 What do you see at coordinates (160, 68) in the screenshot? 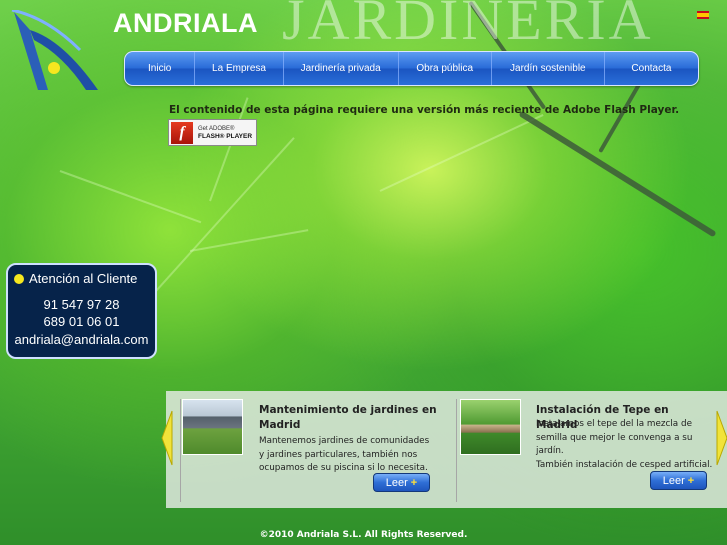
I see `nav-item-inicio: Inicio` at bounding box center [160, 68].